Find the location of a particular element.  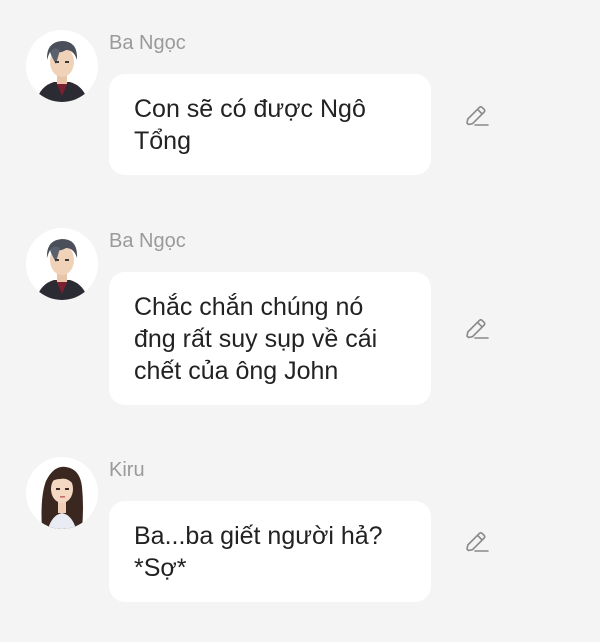

message-bubble: Con sẽ có được Ngô Tổng is located at coordinates (270, 124).